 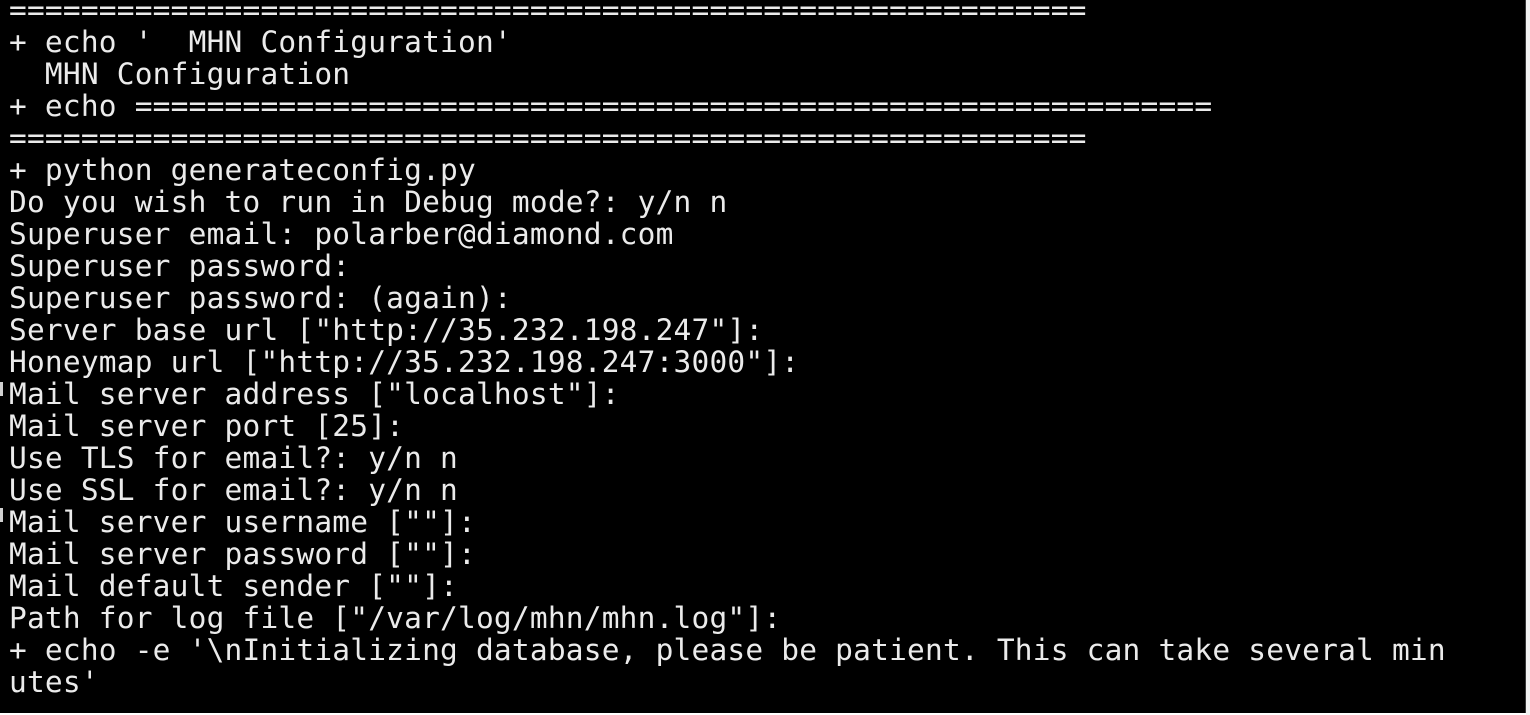 I want to click on terminal-line: + python generateconfig.py, so click(x=242, y=170).